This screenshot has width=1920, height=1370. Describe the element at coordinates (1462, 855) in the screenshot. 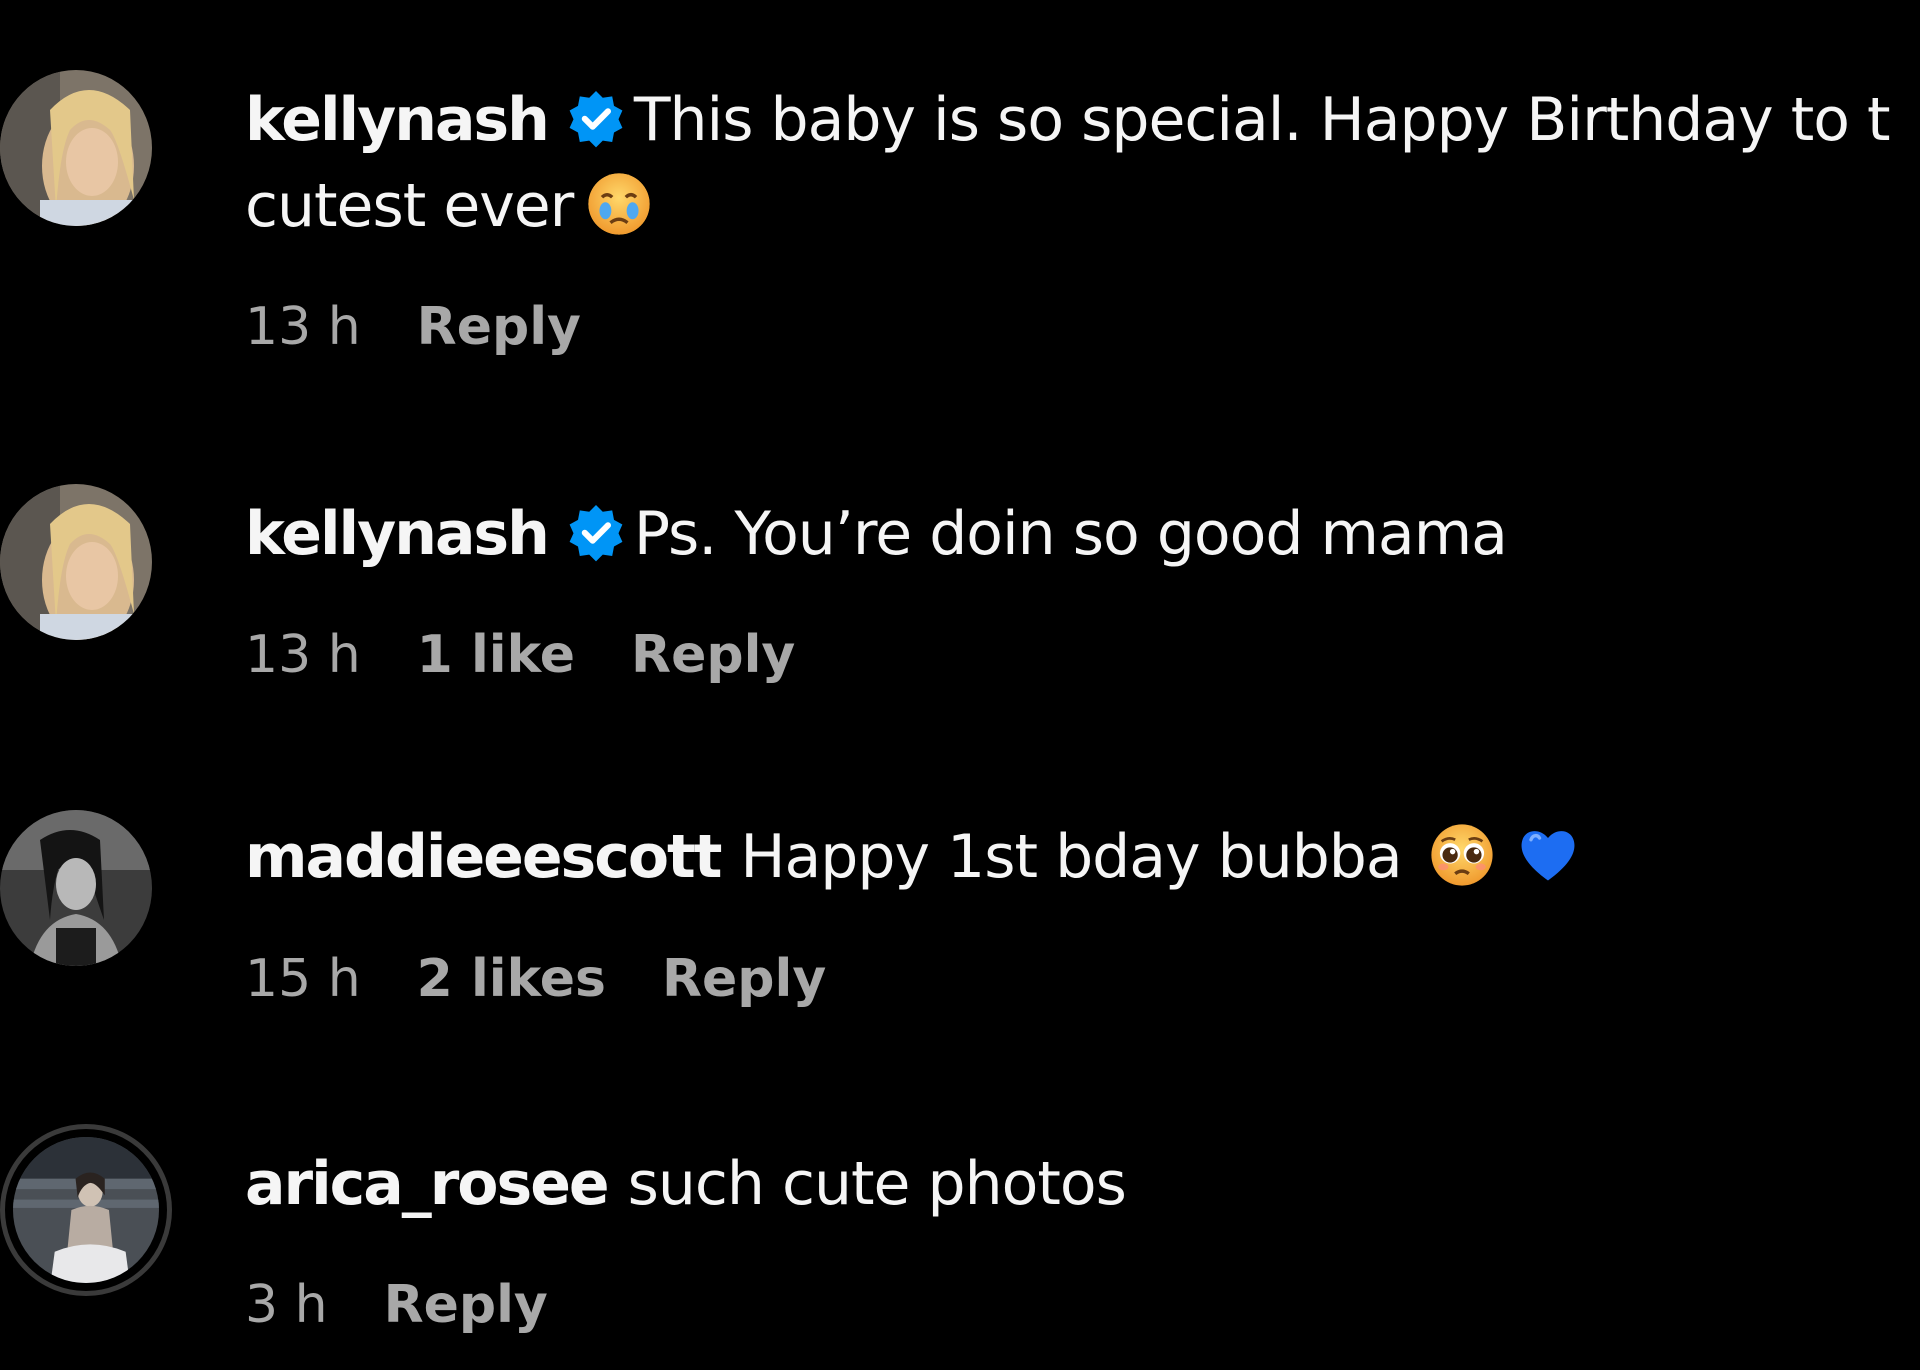

I see `pleading-face-icon` at that location.